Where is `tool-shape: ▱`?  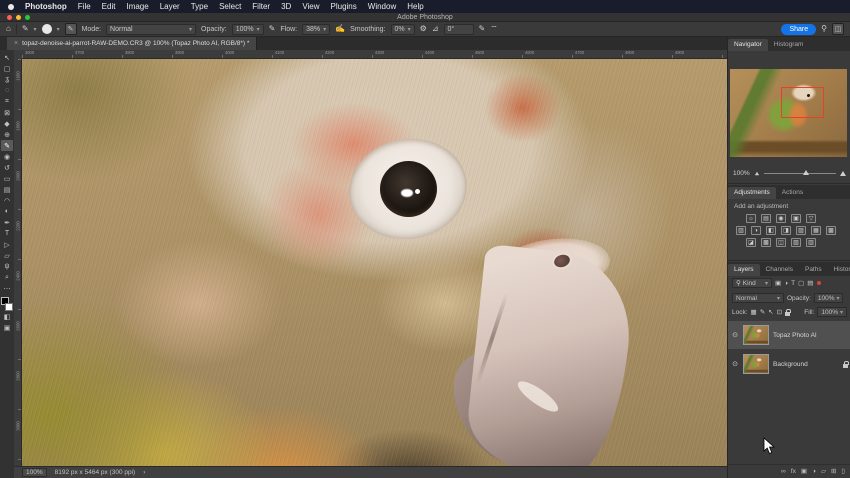 tool-shape: ▱ is located at coordinates (7, 255).